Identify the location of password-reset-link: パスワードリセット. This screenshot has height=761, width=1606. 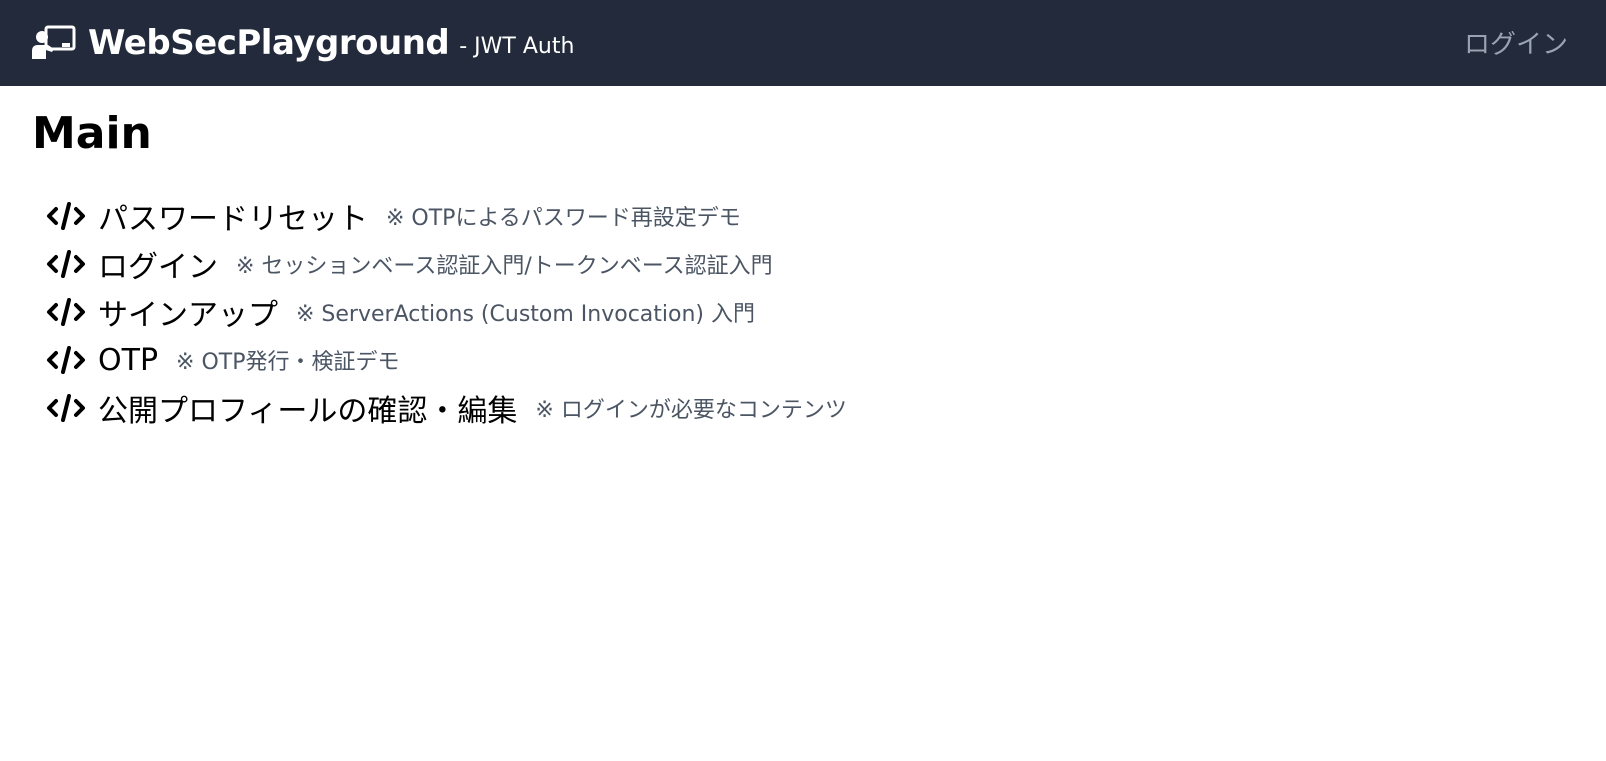
(233, 216).